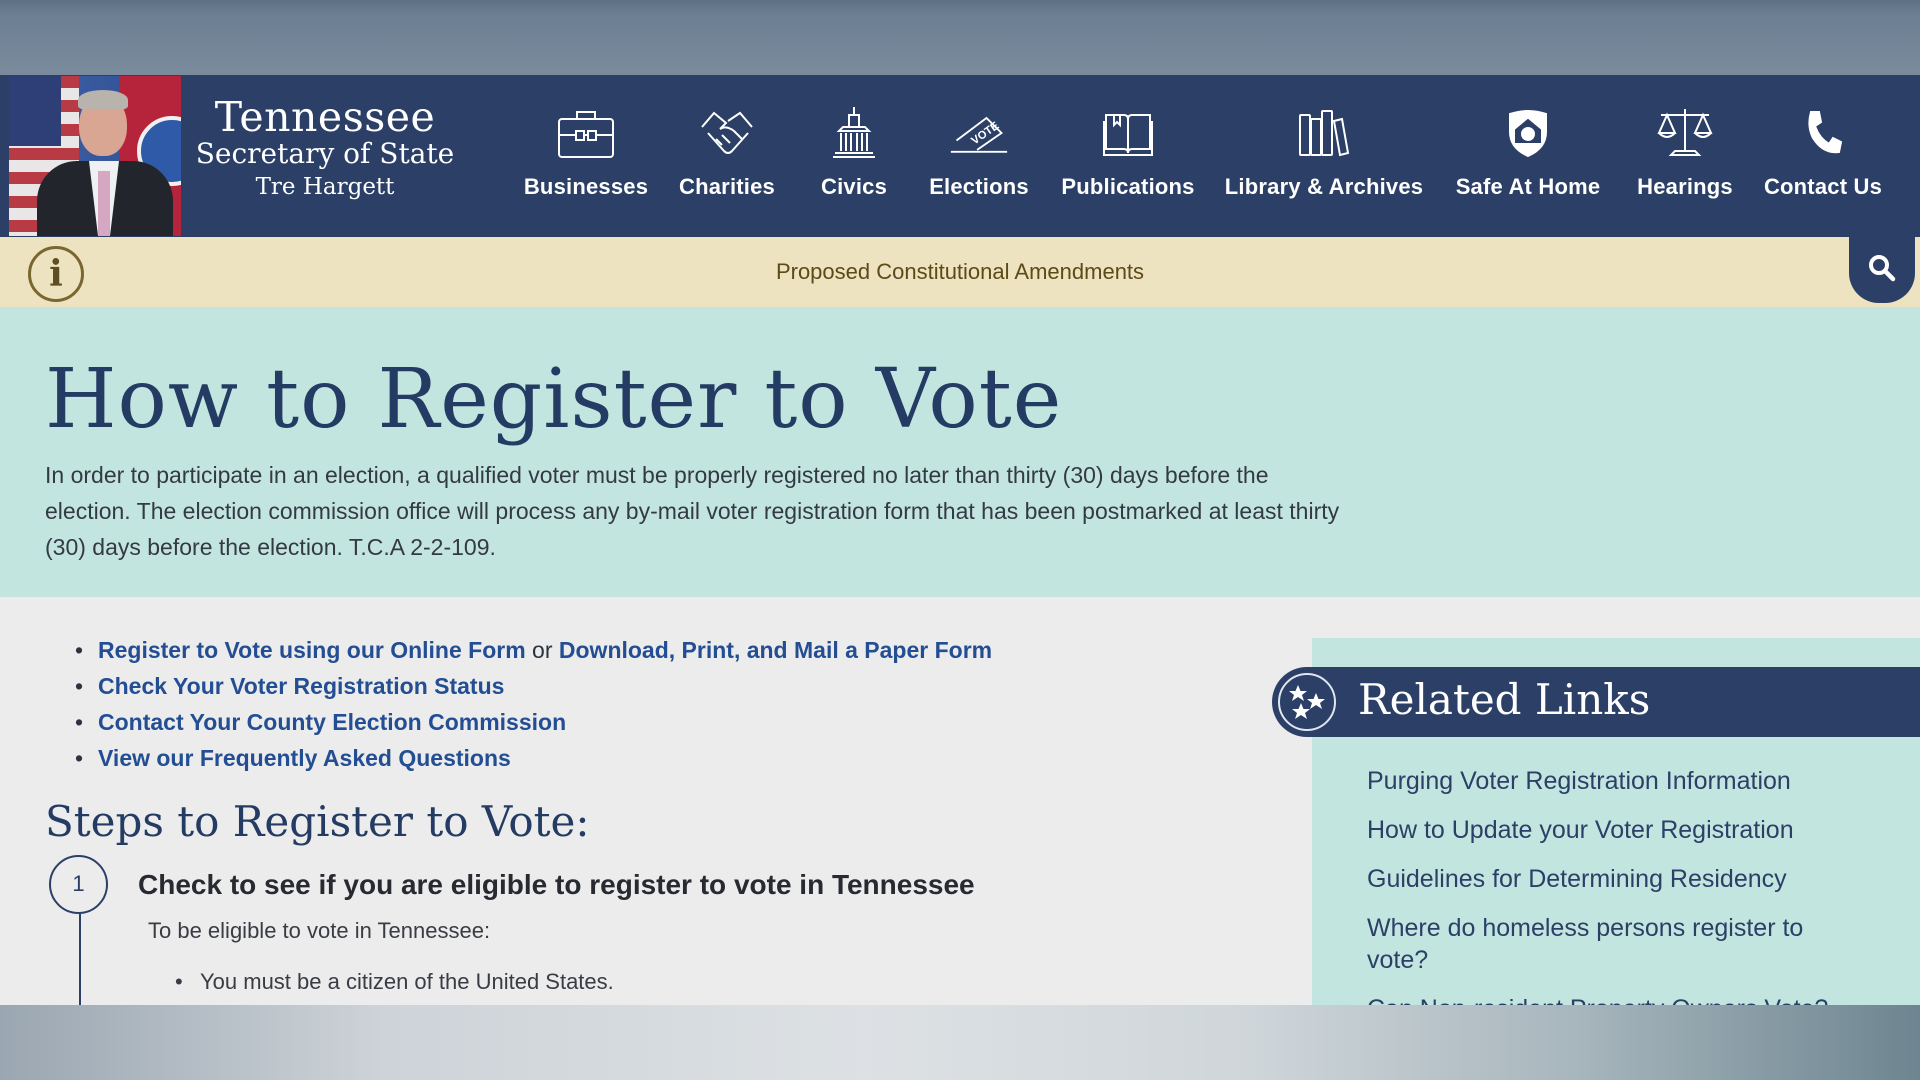  What do you see at coordinates (103, 100) in the screenshot?
I see `portrait-hair` at bounding box center [103, 100].